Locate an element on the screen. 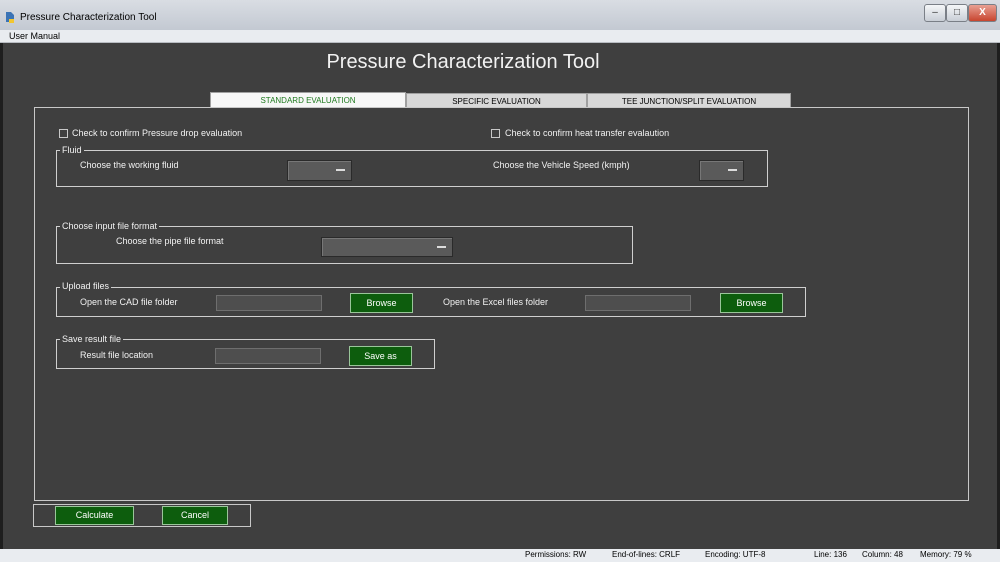  pipe-format-dropdown is located at coordinates (387, 247).